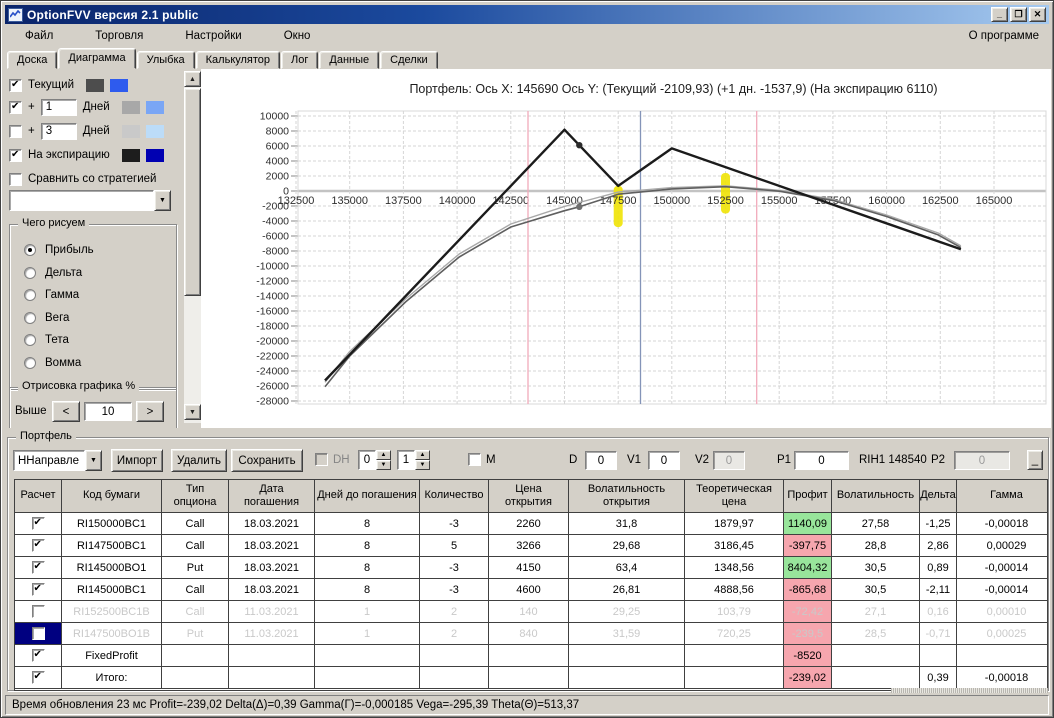 This screenshot has width=1054, height=718. Describe the element at coordinates (59, 363) in the screenshot. I see `draw-option-Вомма: Вомма` at that location.